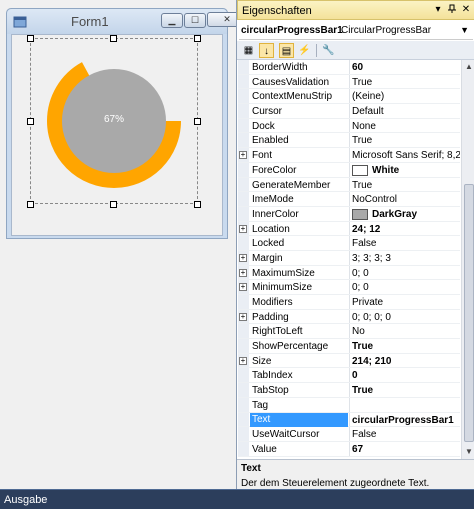  Describe the element at coordinates (406, 317) in the screenshot. I see `property-value: 0; 0; 0; 0` at that location.